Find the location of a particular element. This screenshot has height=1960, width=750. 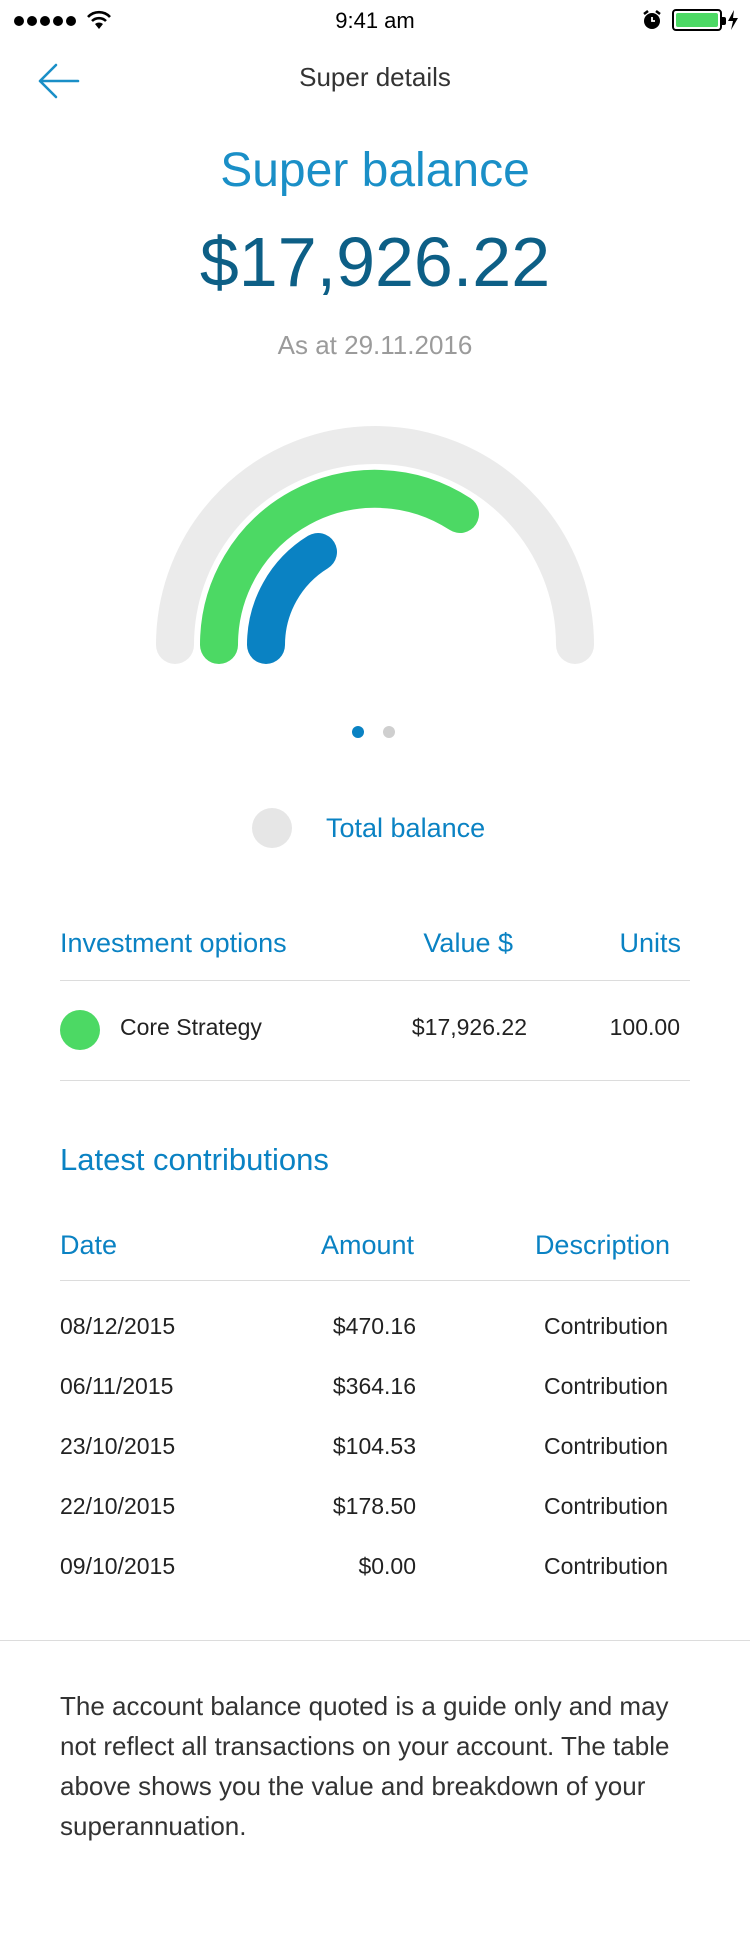

alarm-clock-icon is located at coordinates (652, 19).